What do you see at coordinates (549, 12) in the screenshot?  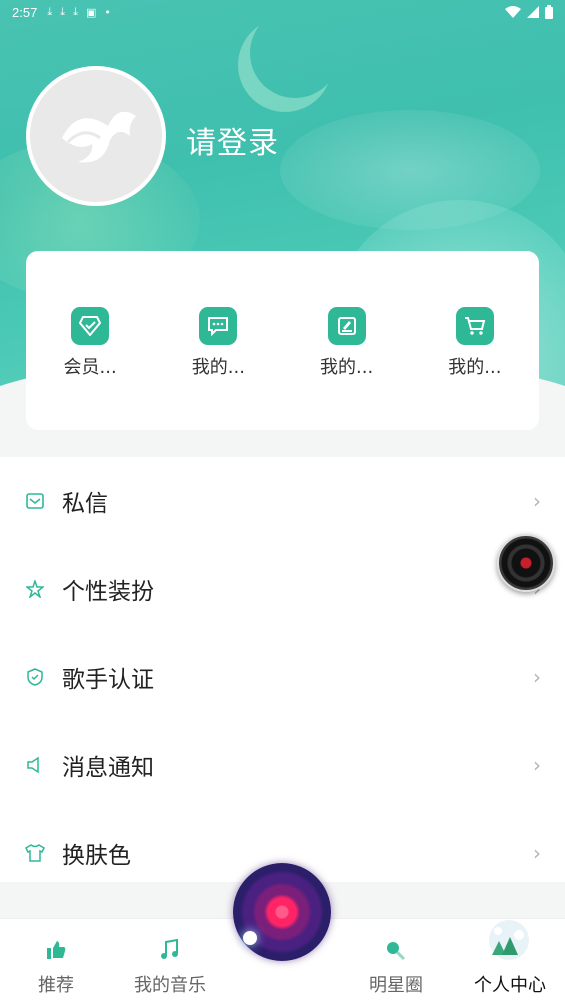 I see `battery-icon` at bounding box center [549, 12].